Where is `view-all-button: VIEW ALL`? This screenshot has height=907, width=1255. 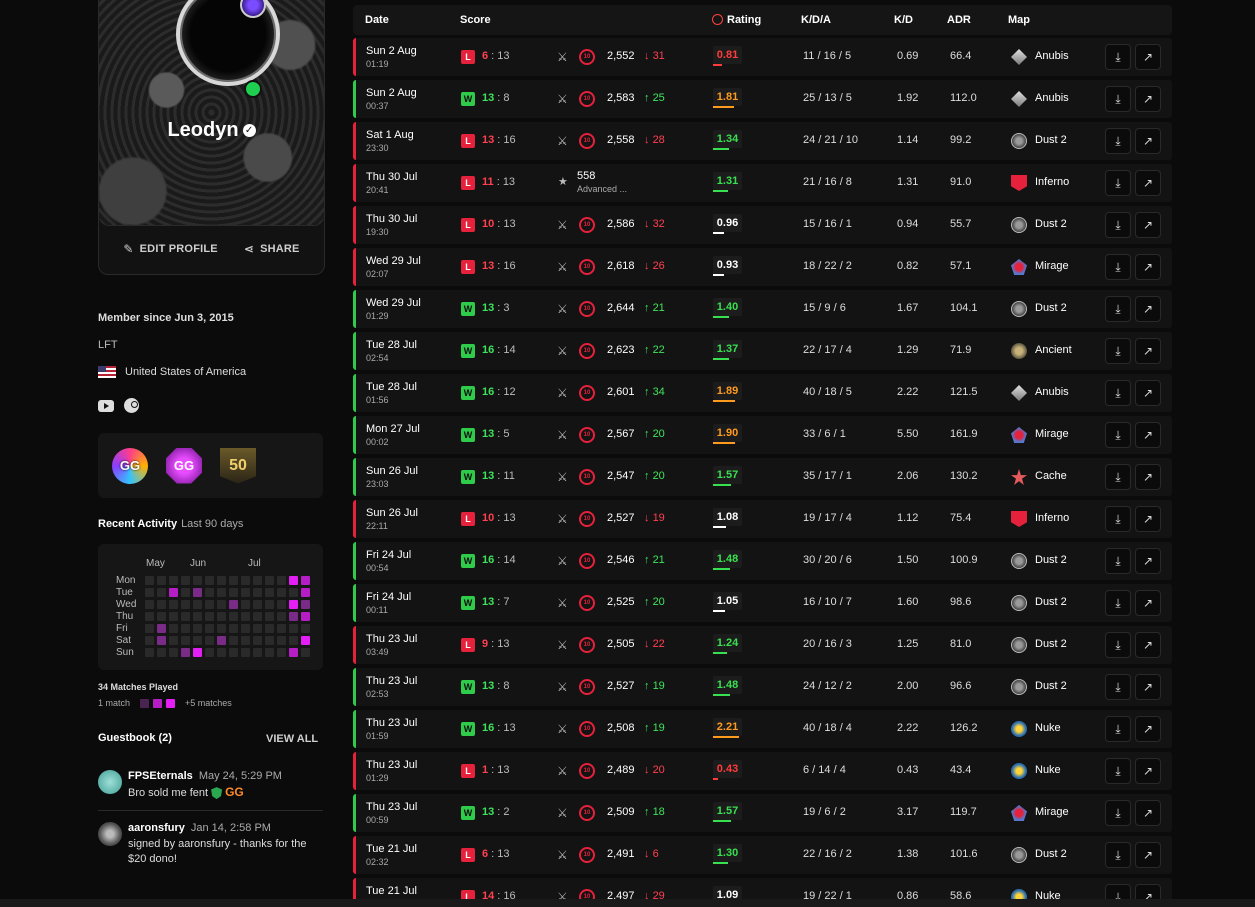 view-all-button: VIEW ALL is located at coordinates (292, 739).